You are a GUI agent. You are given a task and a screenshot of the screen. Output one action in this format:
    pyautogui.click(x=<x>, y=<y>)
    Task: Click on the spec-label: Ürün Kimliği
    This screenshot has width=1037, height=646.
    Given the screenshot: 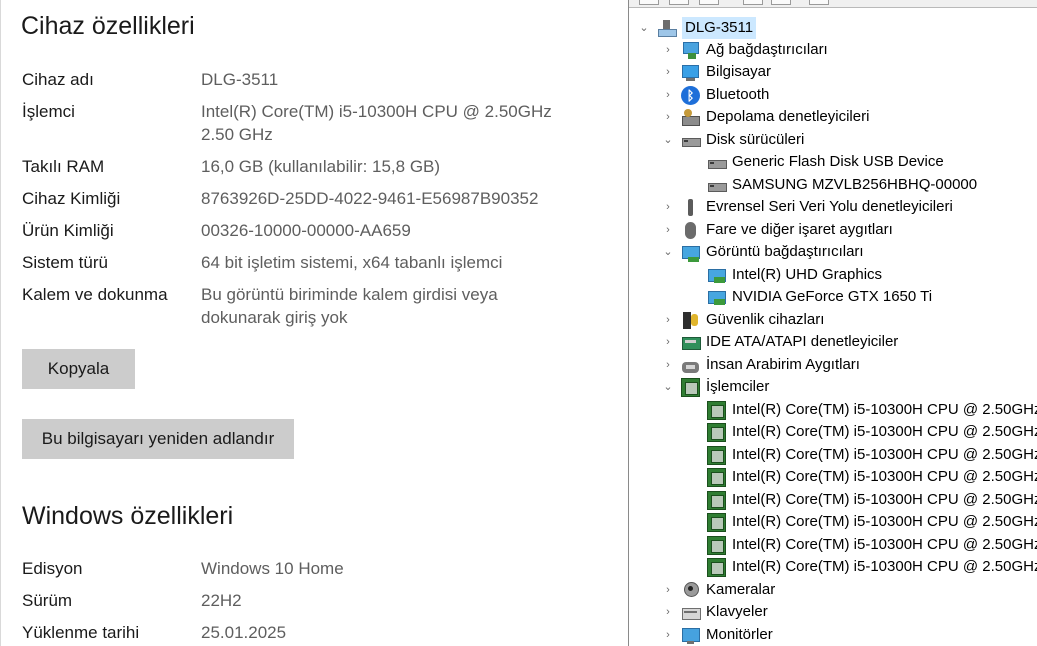 What is the action you would take?
    pyautogui.click(x=68, y=230)
    